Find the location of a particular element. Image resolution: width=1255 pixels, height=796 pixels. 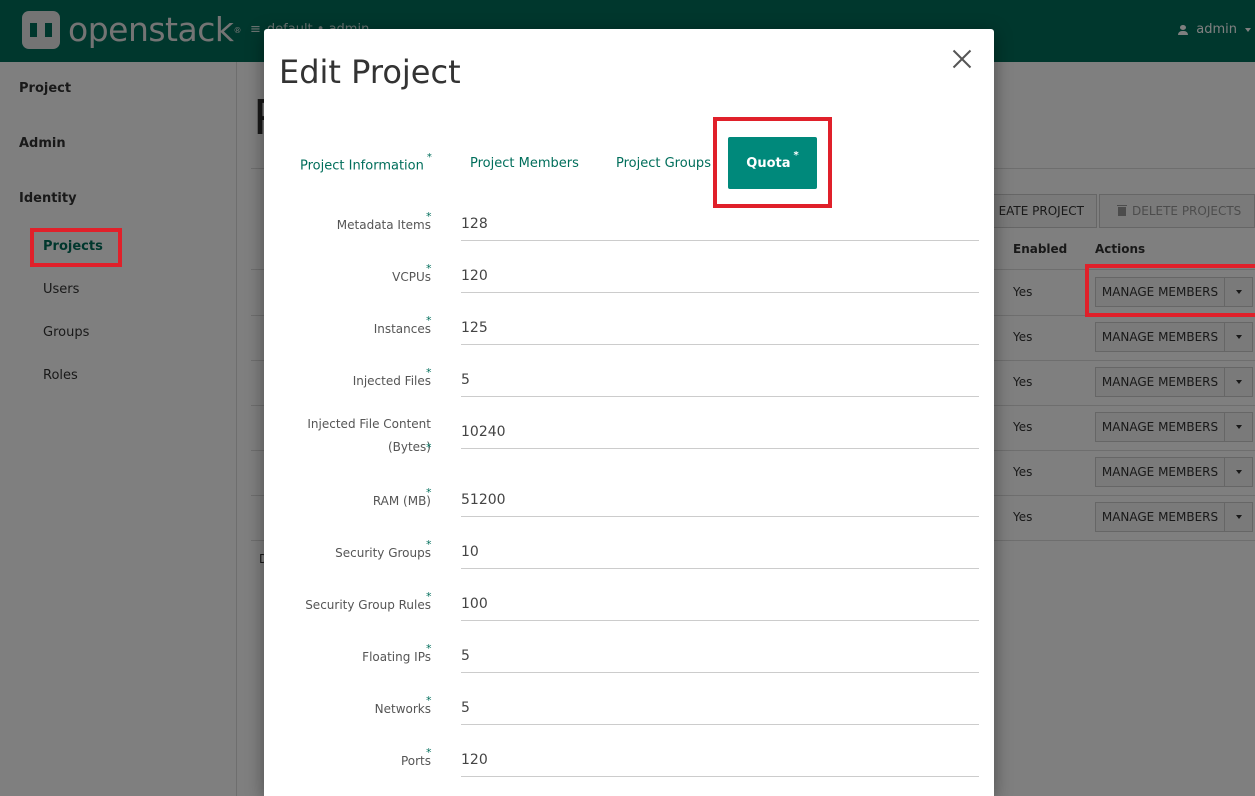

field-metadata-items: Metadata Items * is located at coordinates (629, 233).